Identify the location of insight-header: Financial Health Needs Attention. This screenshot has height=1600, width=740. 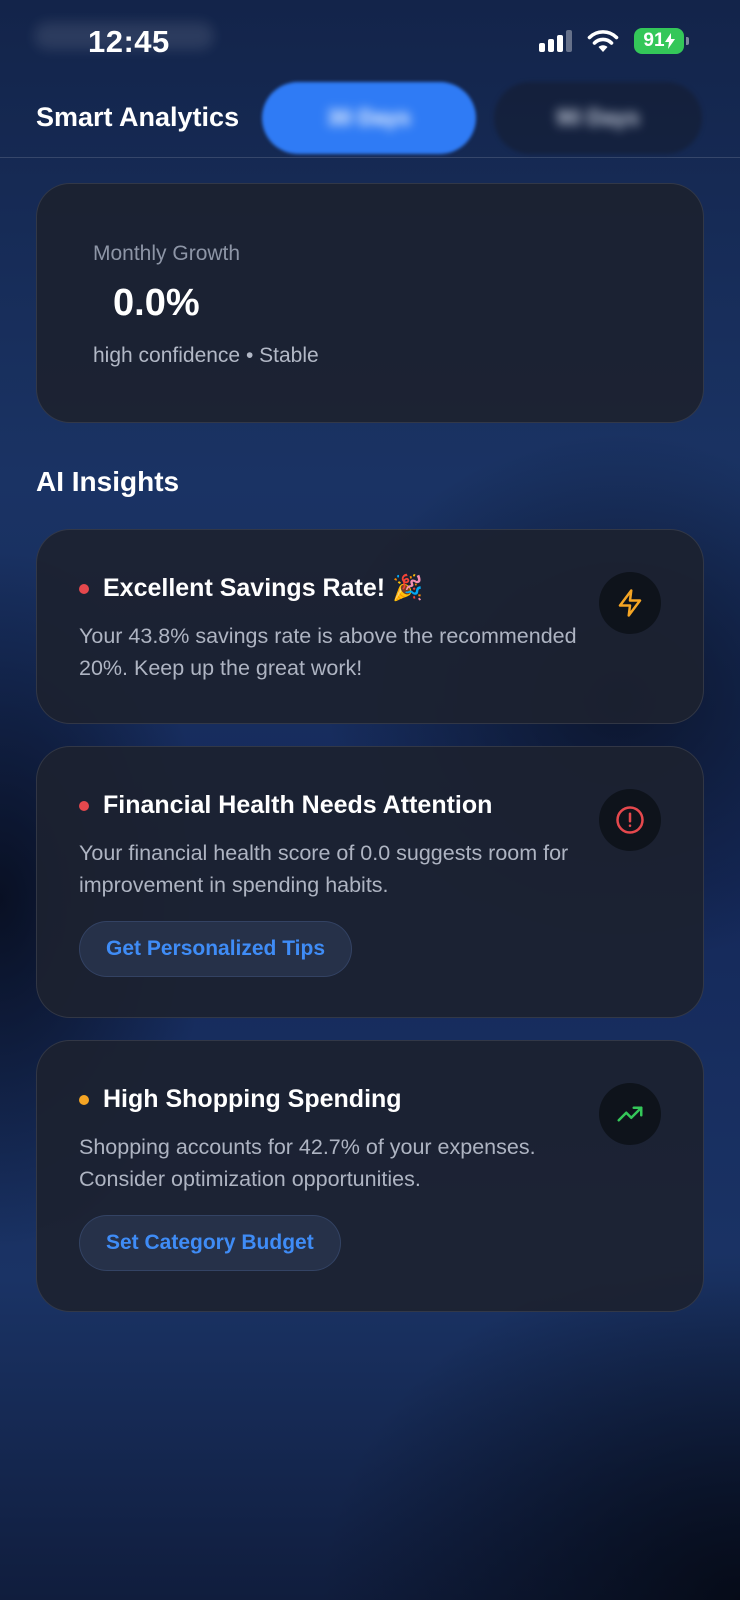
(285, 805).